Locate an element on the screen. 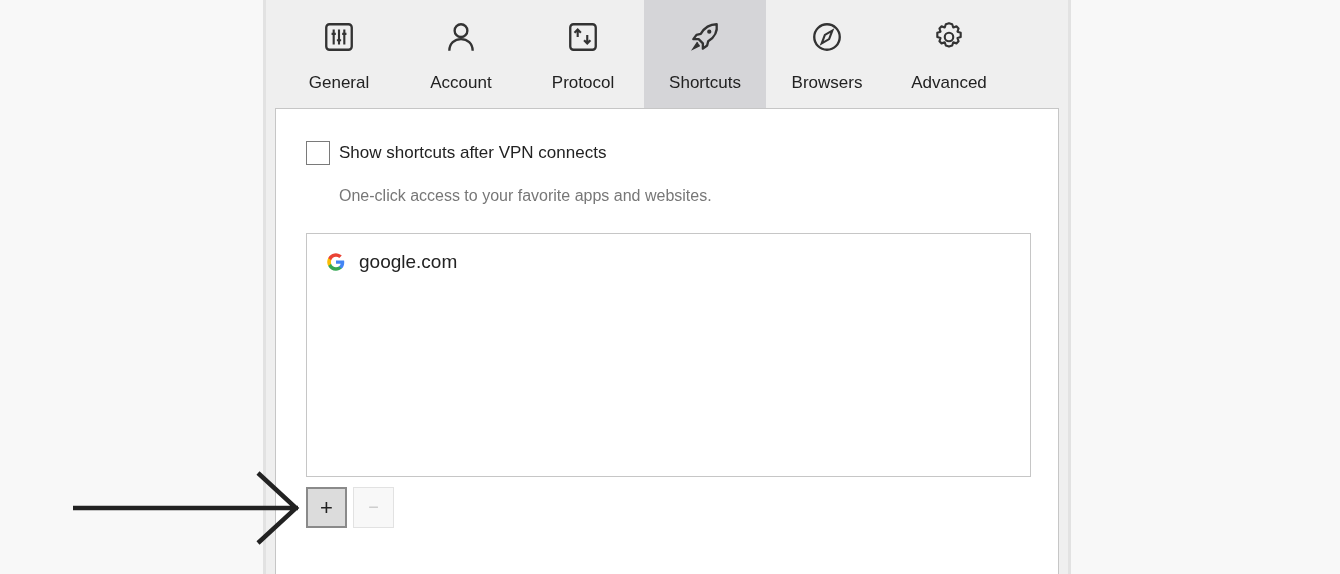 The image size is (1340, 574). checkbox is located at coordinates (318, 152).